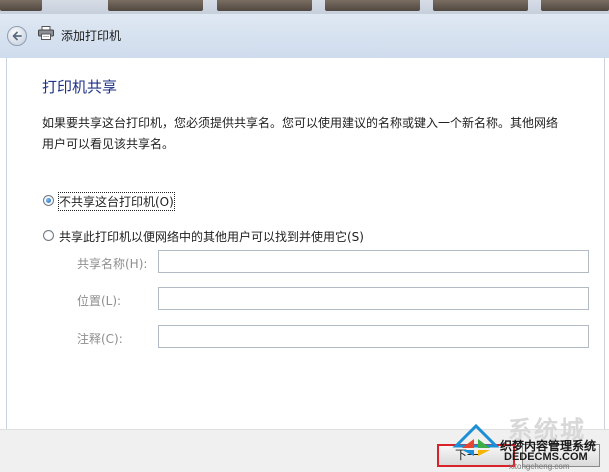 This screenshot has width=609, height=472. I want to click on radio-button-selected, so click(48, 200).